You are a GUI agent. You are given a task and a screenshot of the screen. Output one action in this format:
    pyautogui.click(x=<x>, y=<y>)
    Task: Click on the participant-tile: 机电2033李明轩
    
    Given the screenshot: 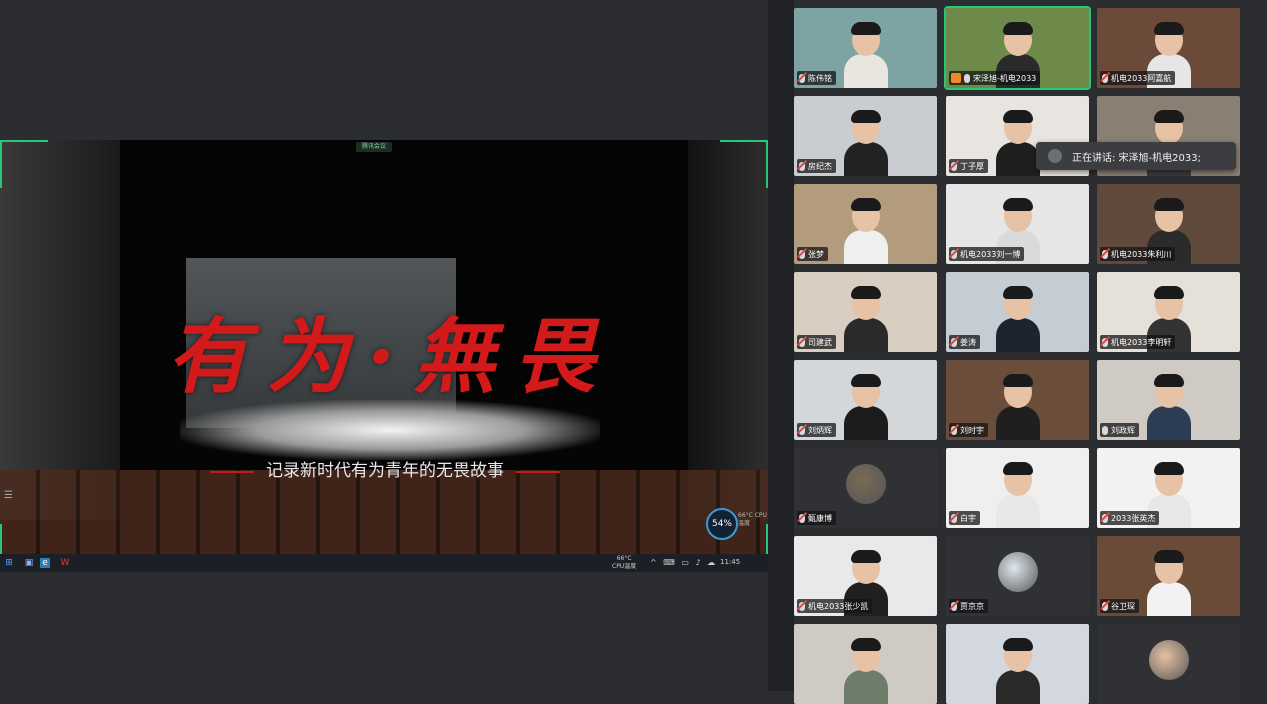 What is the action you would take?
    pyautogui.click(x=1168, y=312)
    